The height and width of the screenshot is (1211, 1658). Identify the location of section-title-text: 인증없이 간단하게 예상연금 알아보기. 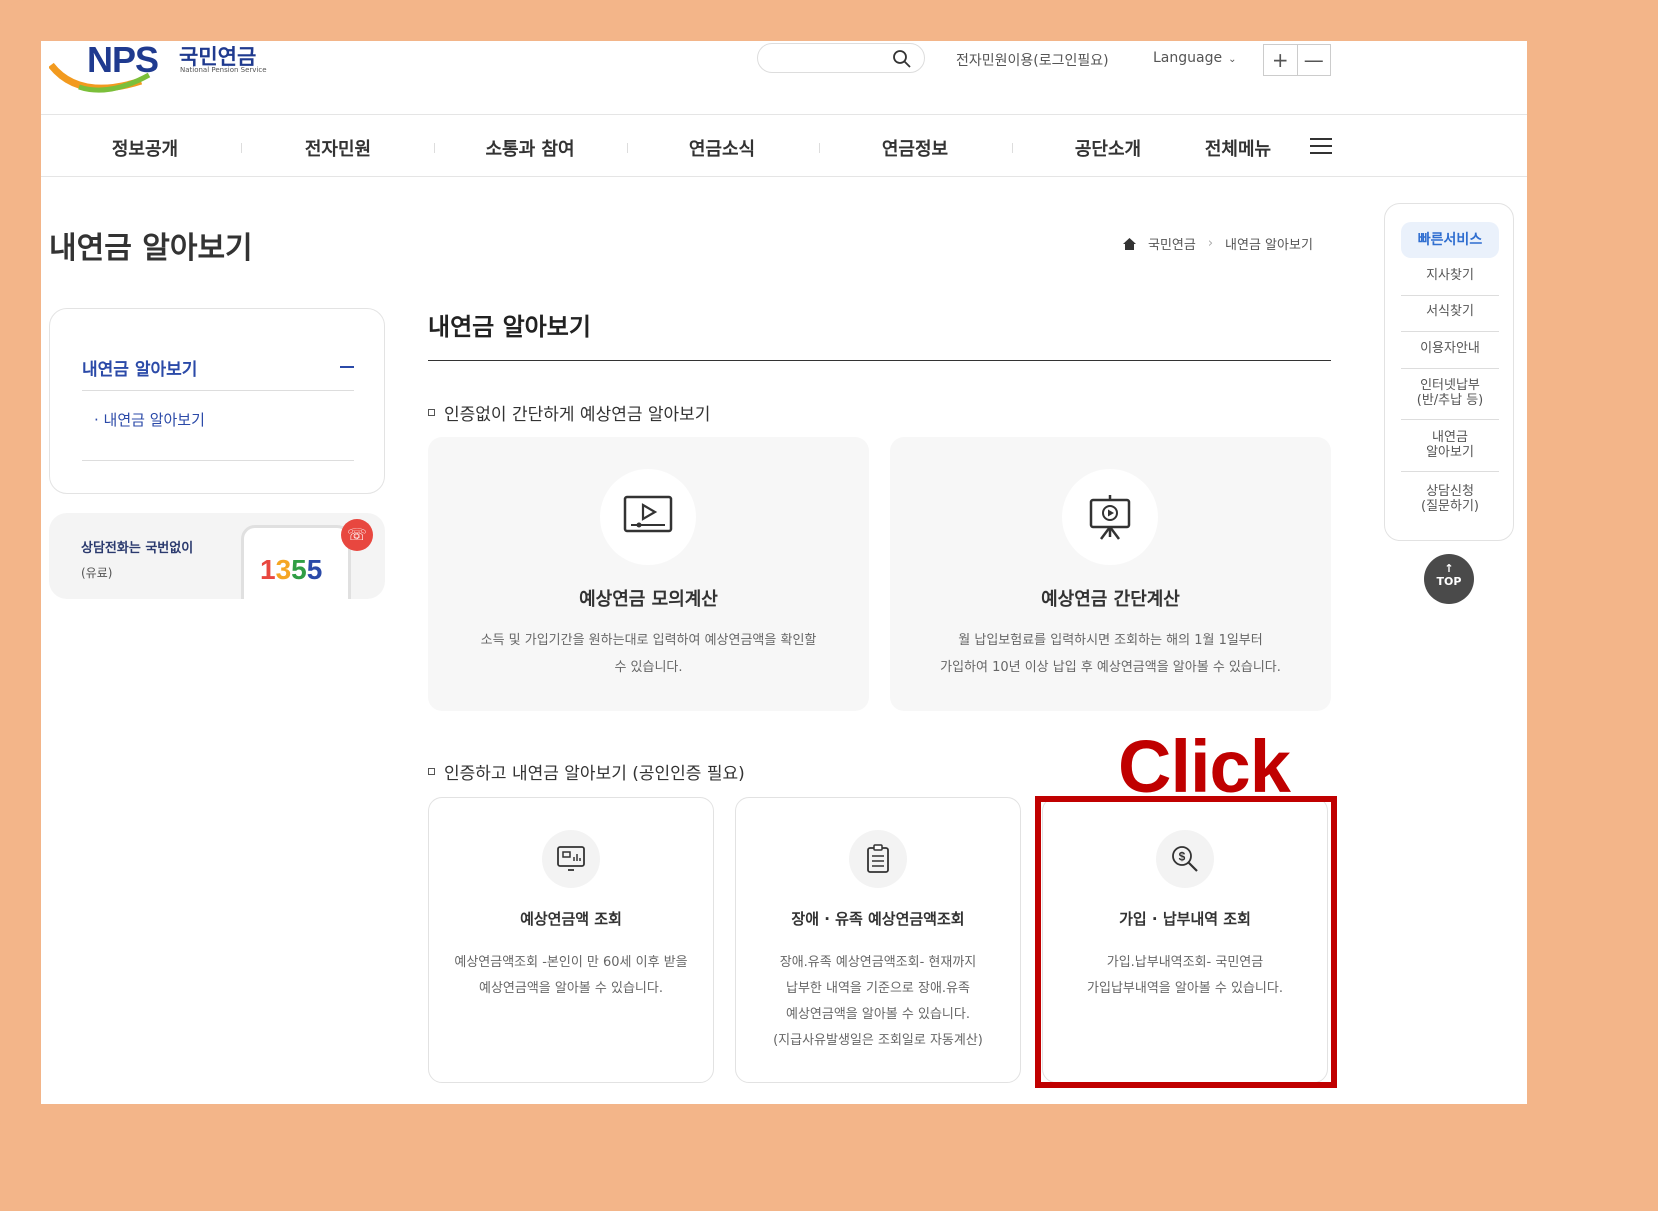
(577, 415).